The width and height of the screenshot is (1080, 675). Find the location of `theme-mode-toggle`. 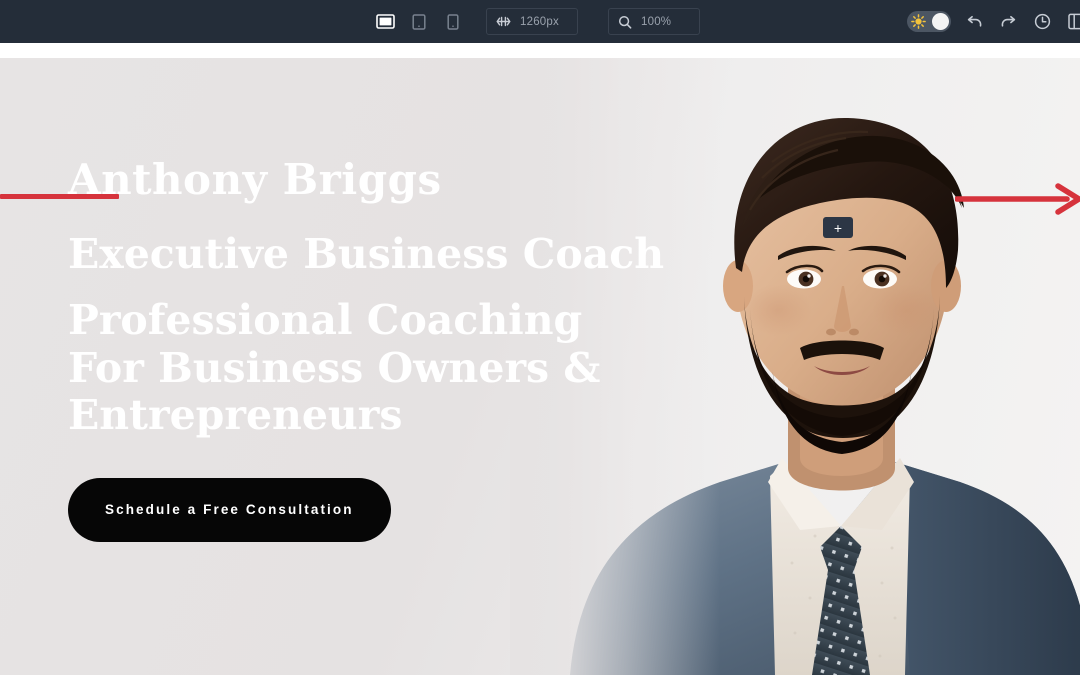

theme-mode-toggle is located at coordinates (929, 21).